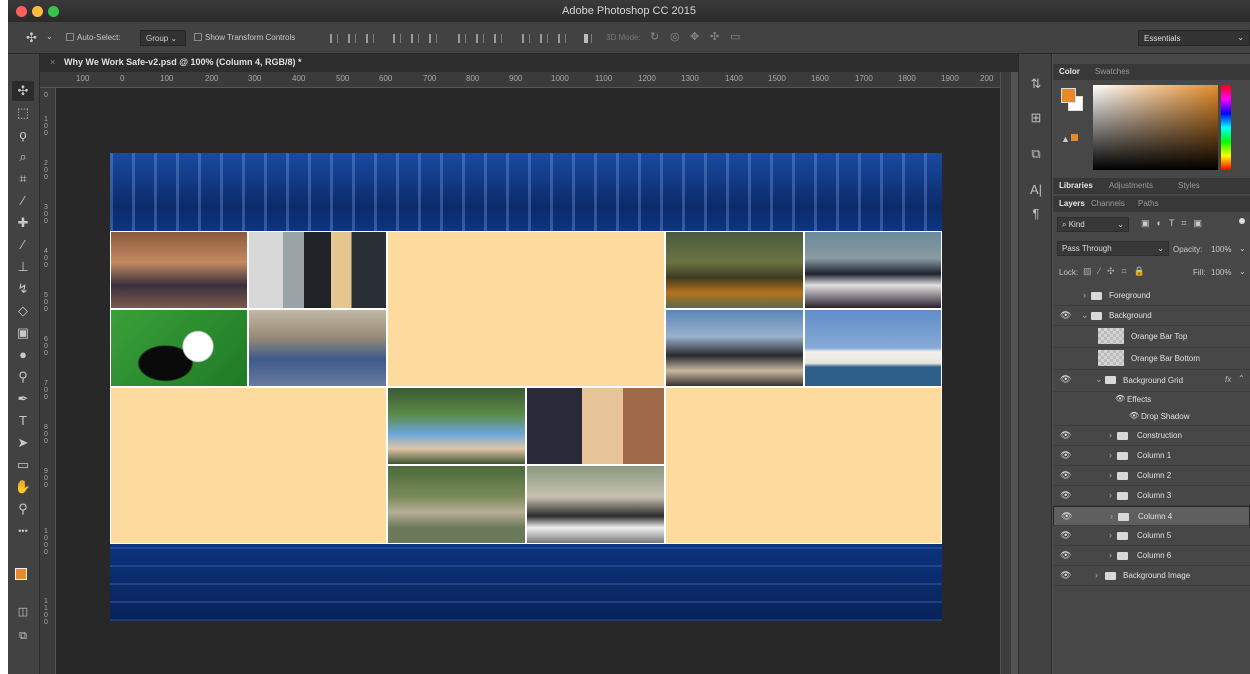 The width and height of the screenshot is (1250, 674). I want to click on align-vcenter-icon, so click(352, 38).